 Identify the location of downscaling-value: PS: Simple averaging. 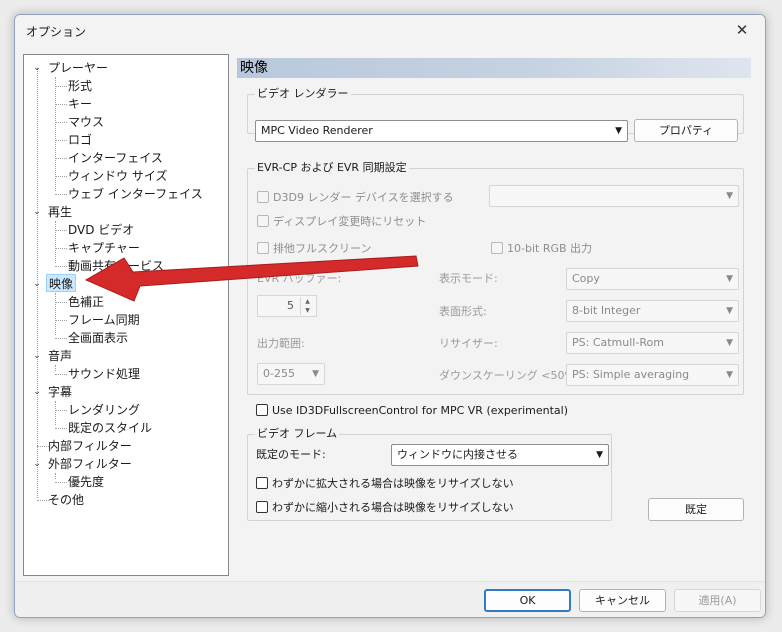
(631, 374).